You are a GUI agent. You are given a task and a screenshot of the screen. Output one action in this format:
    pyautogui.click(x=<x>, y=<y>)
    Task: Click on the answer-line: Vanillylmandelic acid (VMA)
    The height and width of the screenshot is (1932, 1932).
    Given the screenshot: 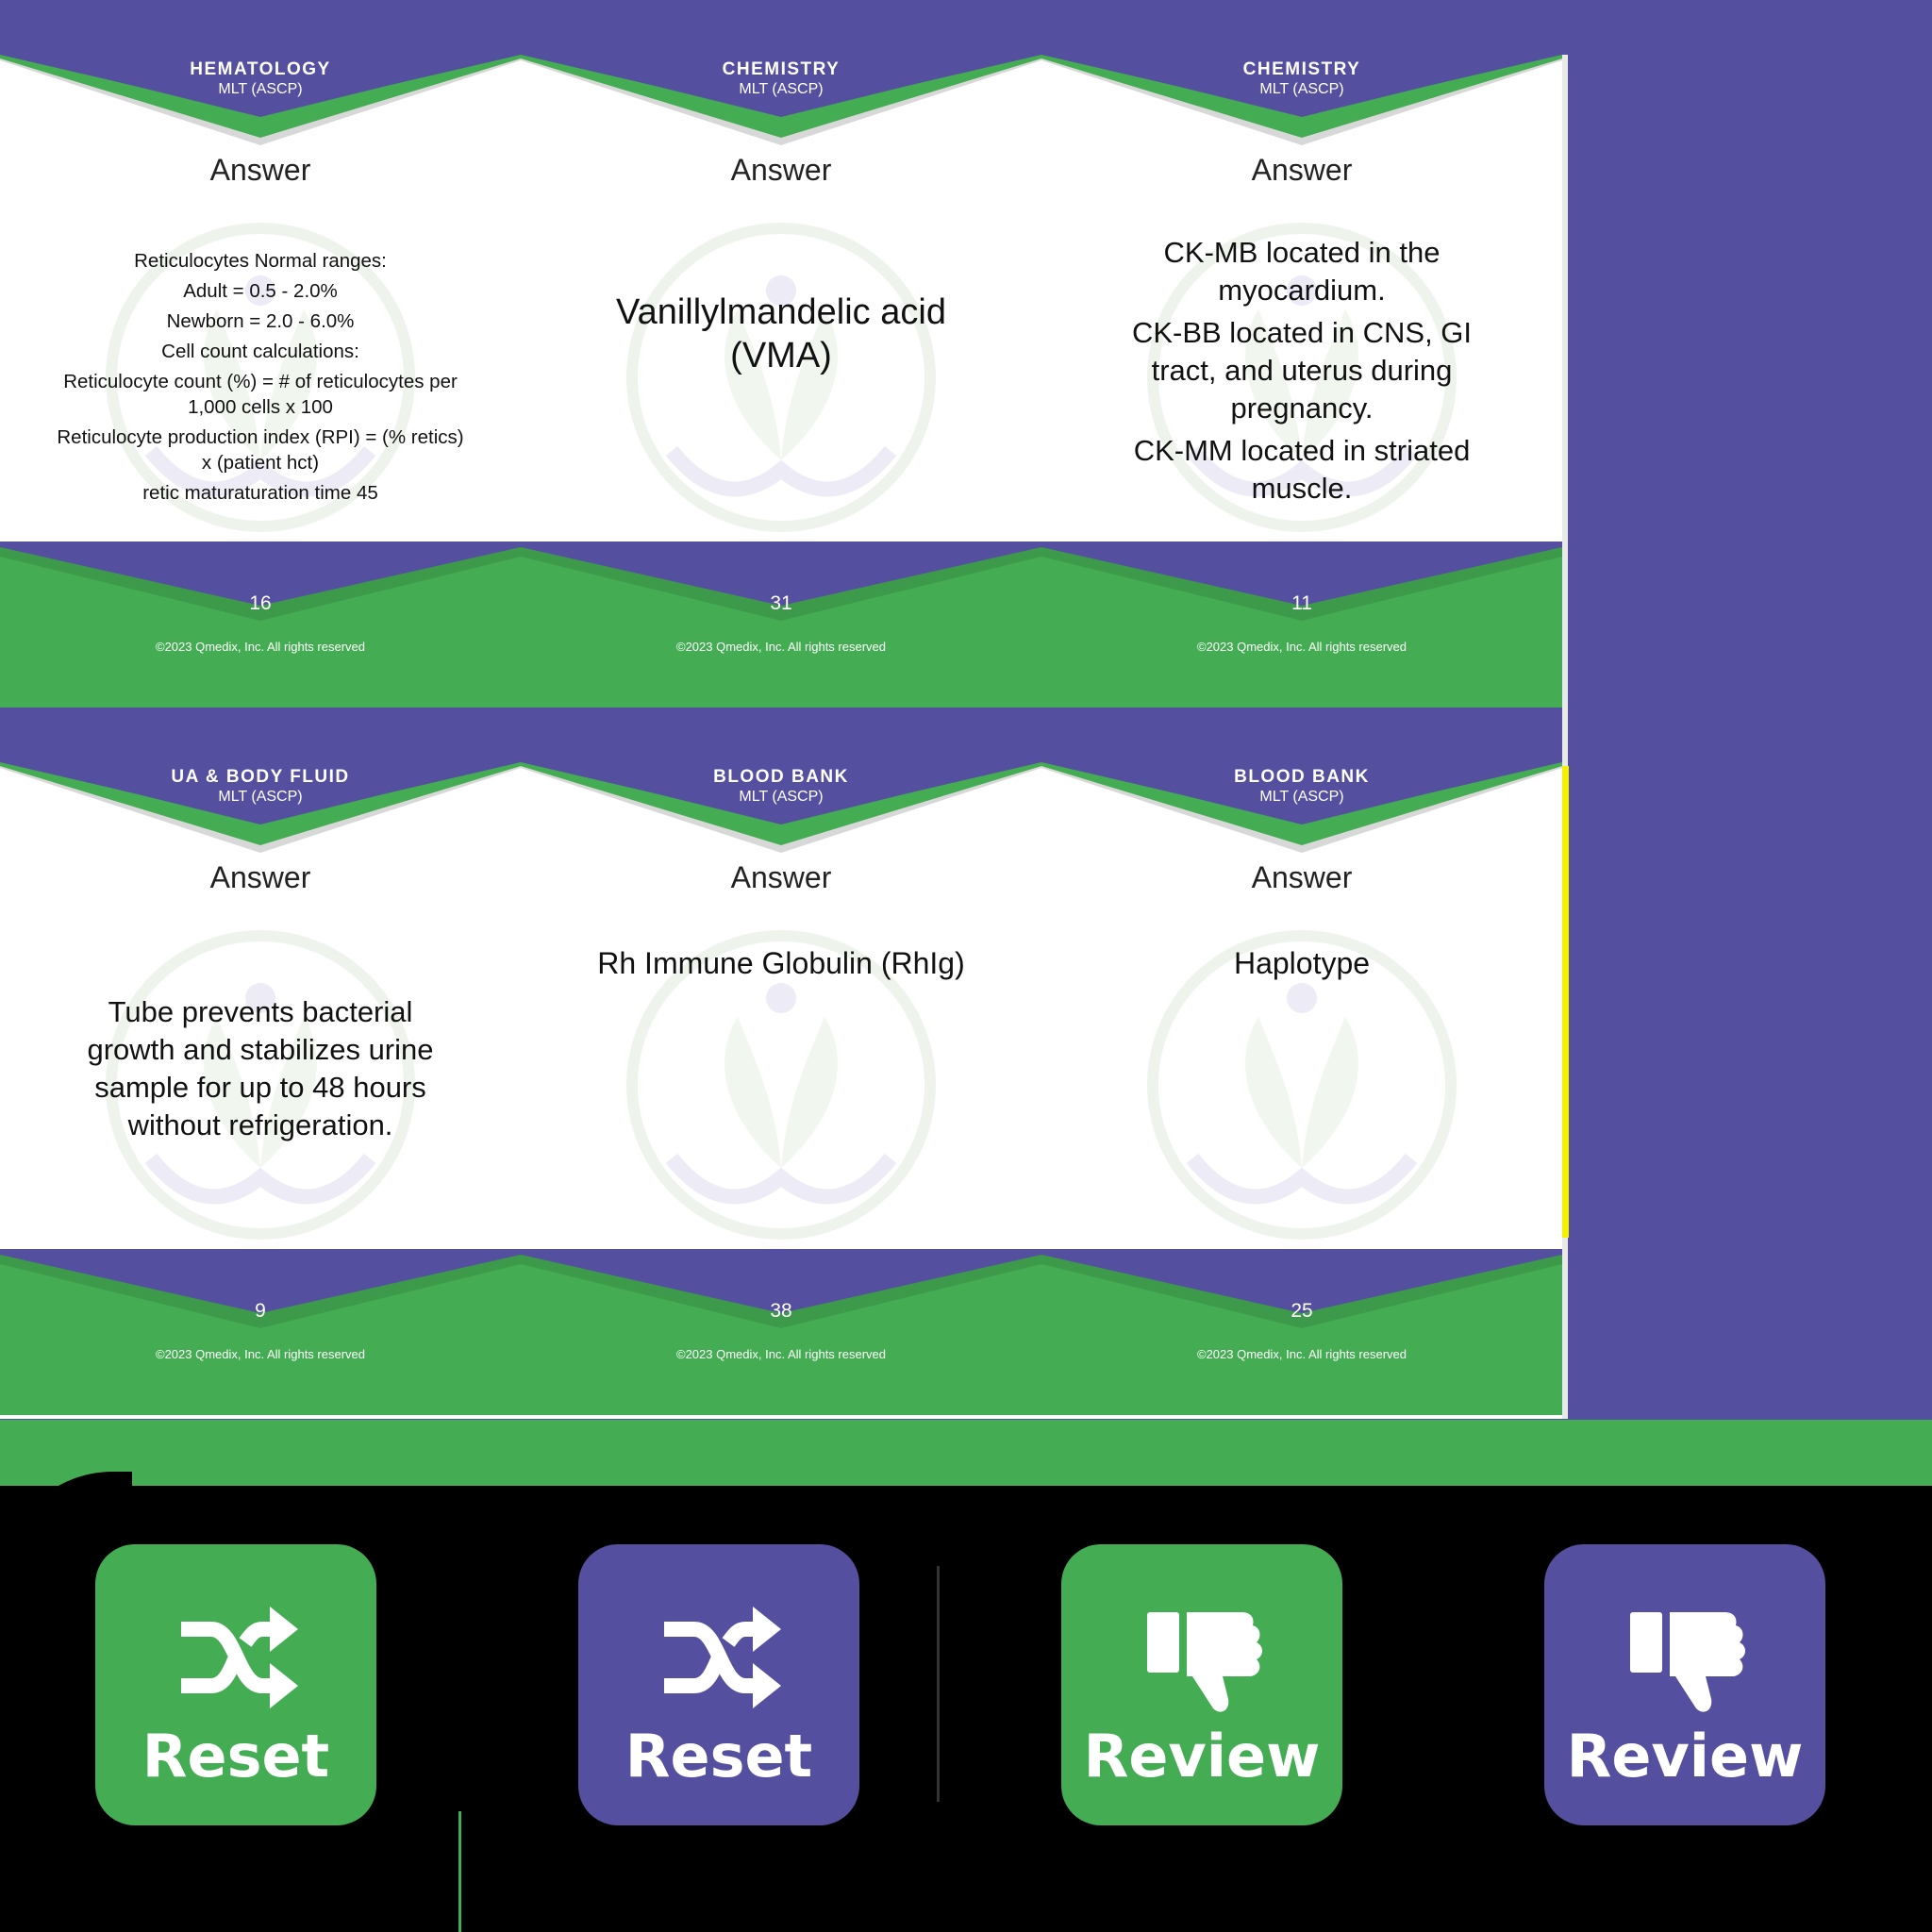 What is the action you would take?
    pyautogui.click(x=781, y=334)
    